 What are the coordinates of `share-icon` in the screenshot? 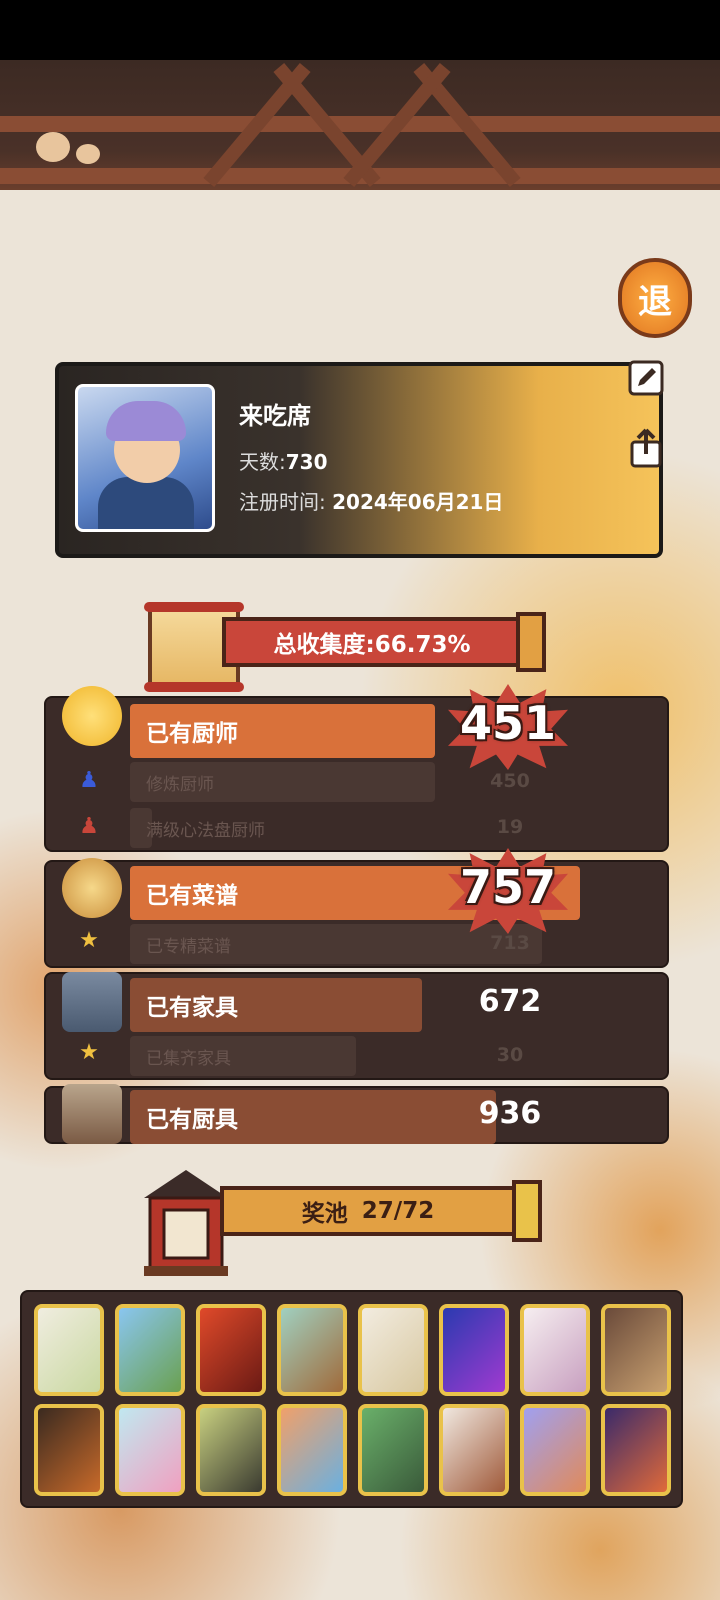 It's located at (646, 447).